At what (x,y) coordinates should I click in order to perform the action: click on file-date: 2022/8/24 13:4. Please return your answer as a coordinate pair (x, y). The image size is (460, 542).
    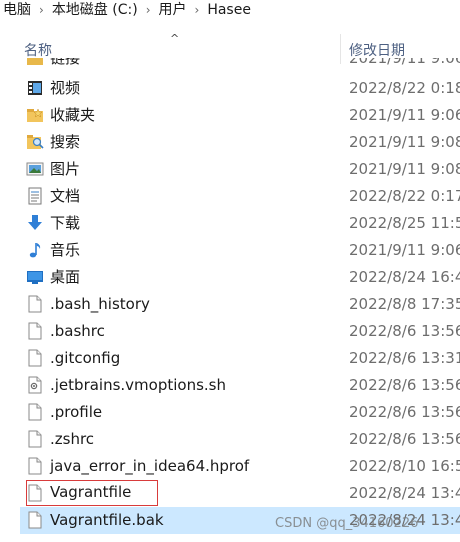
    Looking at the image, I should click on (404, 493).